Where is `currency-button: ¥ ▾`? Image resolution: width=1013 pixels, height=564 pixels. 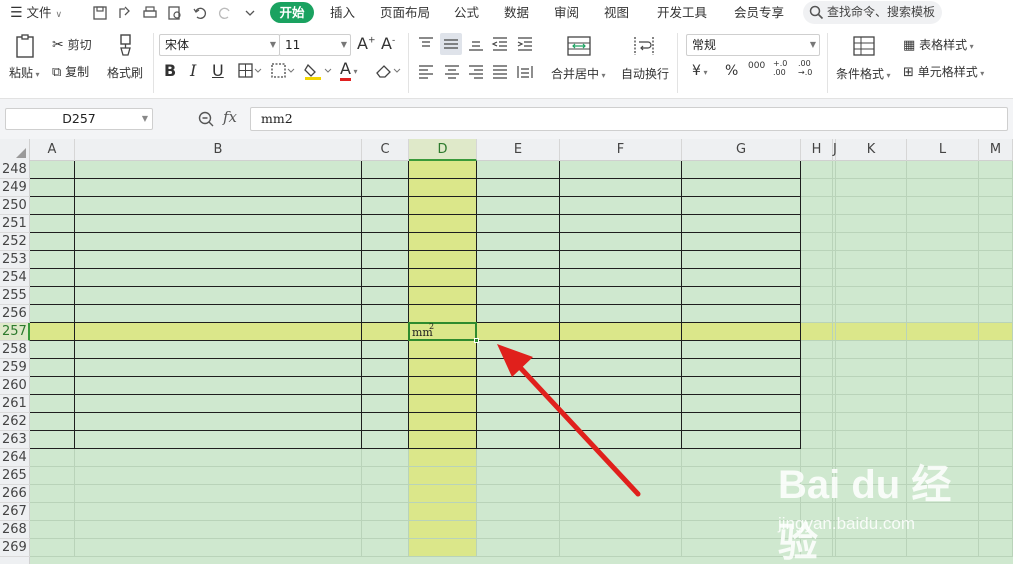
currency-button: ¥ ▾ is located at coordinates (699, 71).